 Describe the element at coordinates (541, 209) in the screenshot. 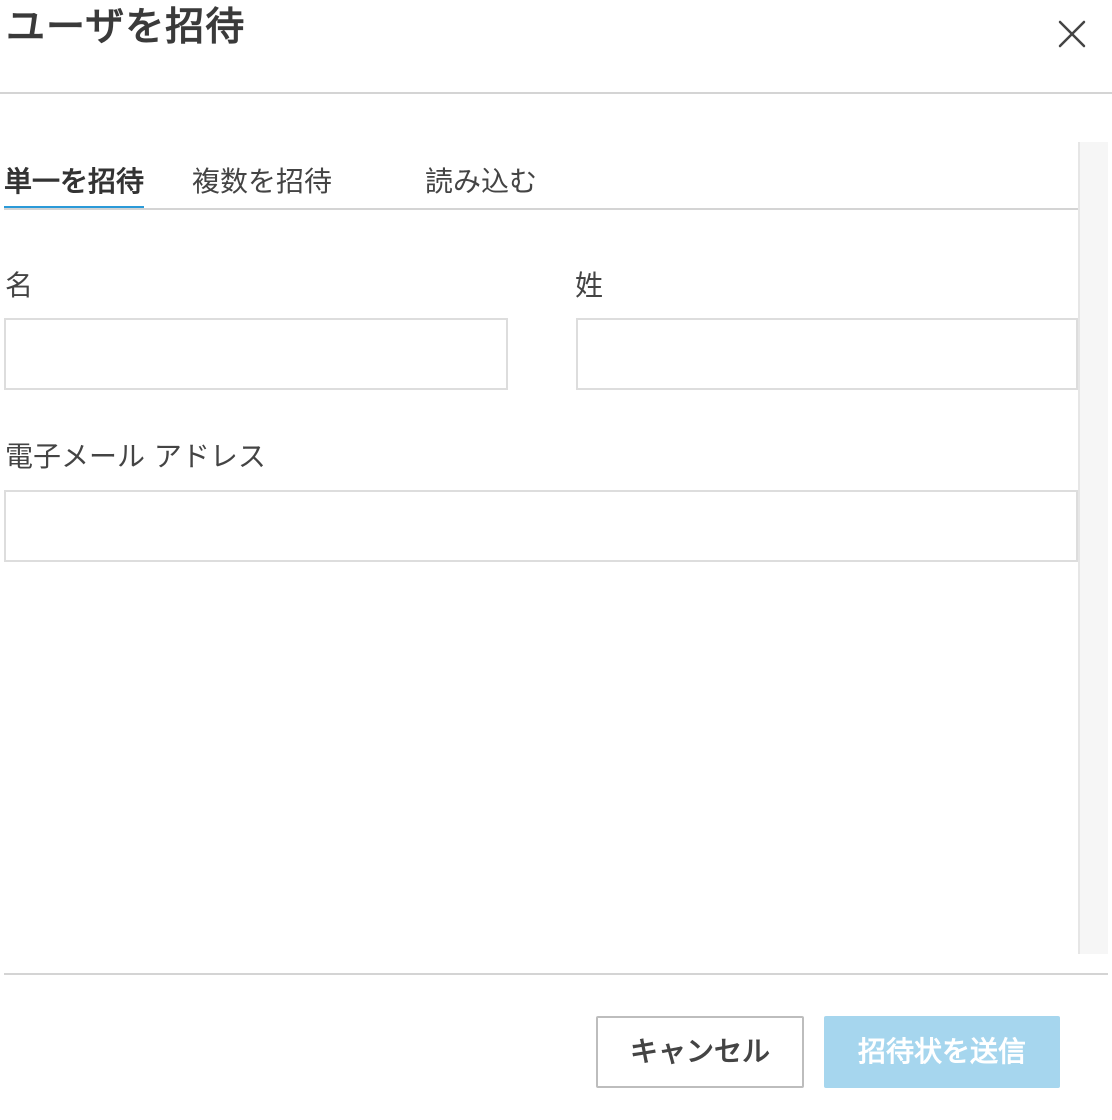

I see `tabs-baseline` at that location.